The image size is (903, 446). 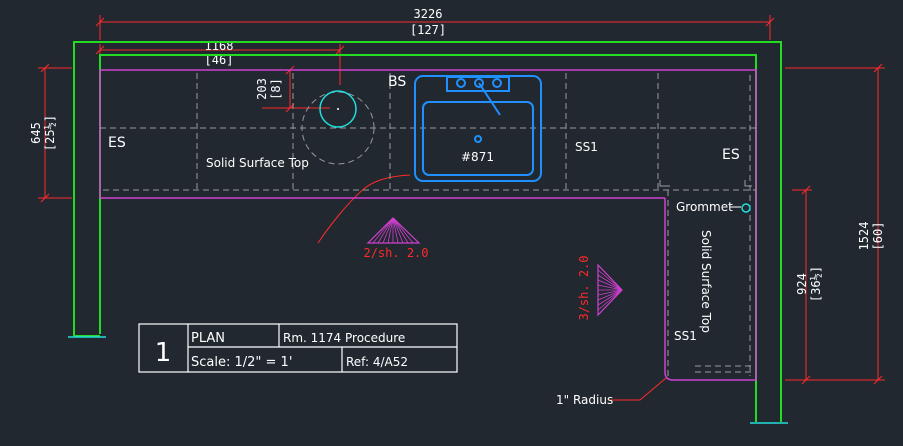 I want to click on overall-width-dim: 3226, so click(x=428, y=14).